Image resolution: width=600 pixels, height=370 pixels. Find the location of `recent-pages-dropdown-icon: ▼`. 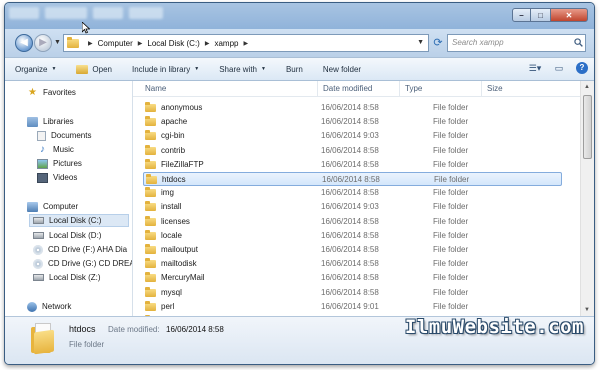

recent-pages-dropdown-icon: ▼ is located at coordinates (57, 42).